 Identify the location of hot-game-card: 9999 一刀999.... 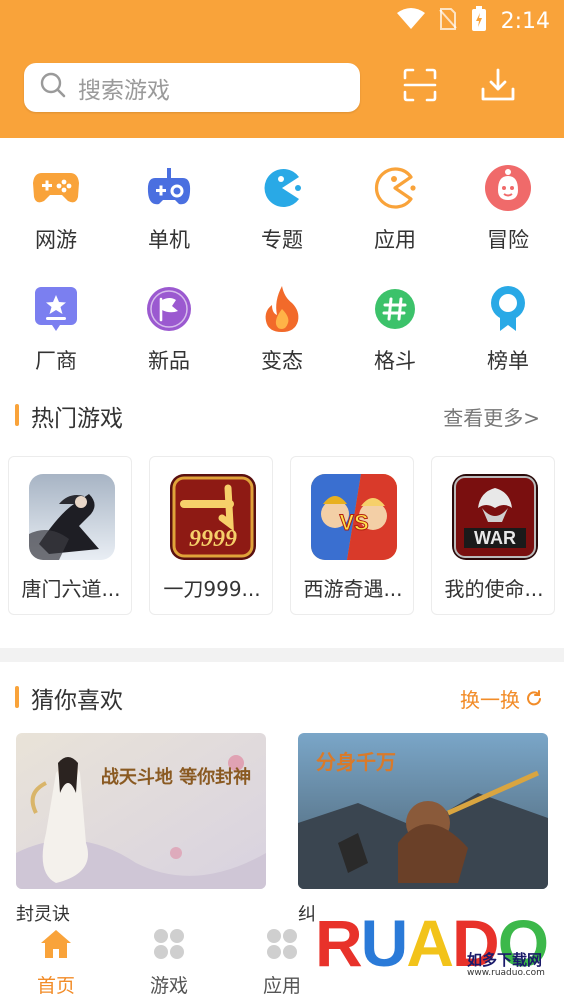
(211, 535).